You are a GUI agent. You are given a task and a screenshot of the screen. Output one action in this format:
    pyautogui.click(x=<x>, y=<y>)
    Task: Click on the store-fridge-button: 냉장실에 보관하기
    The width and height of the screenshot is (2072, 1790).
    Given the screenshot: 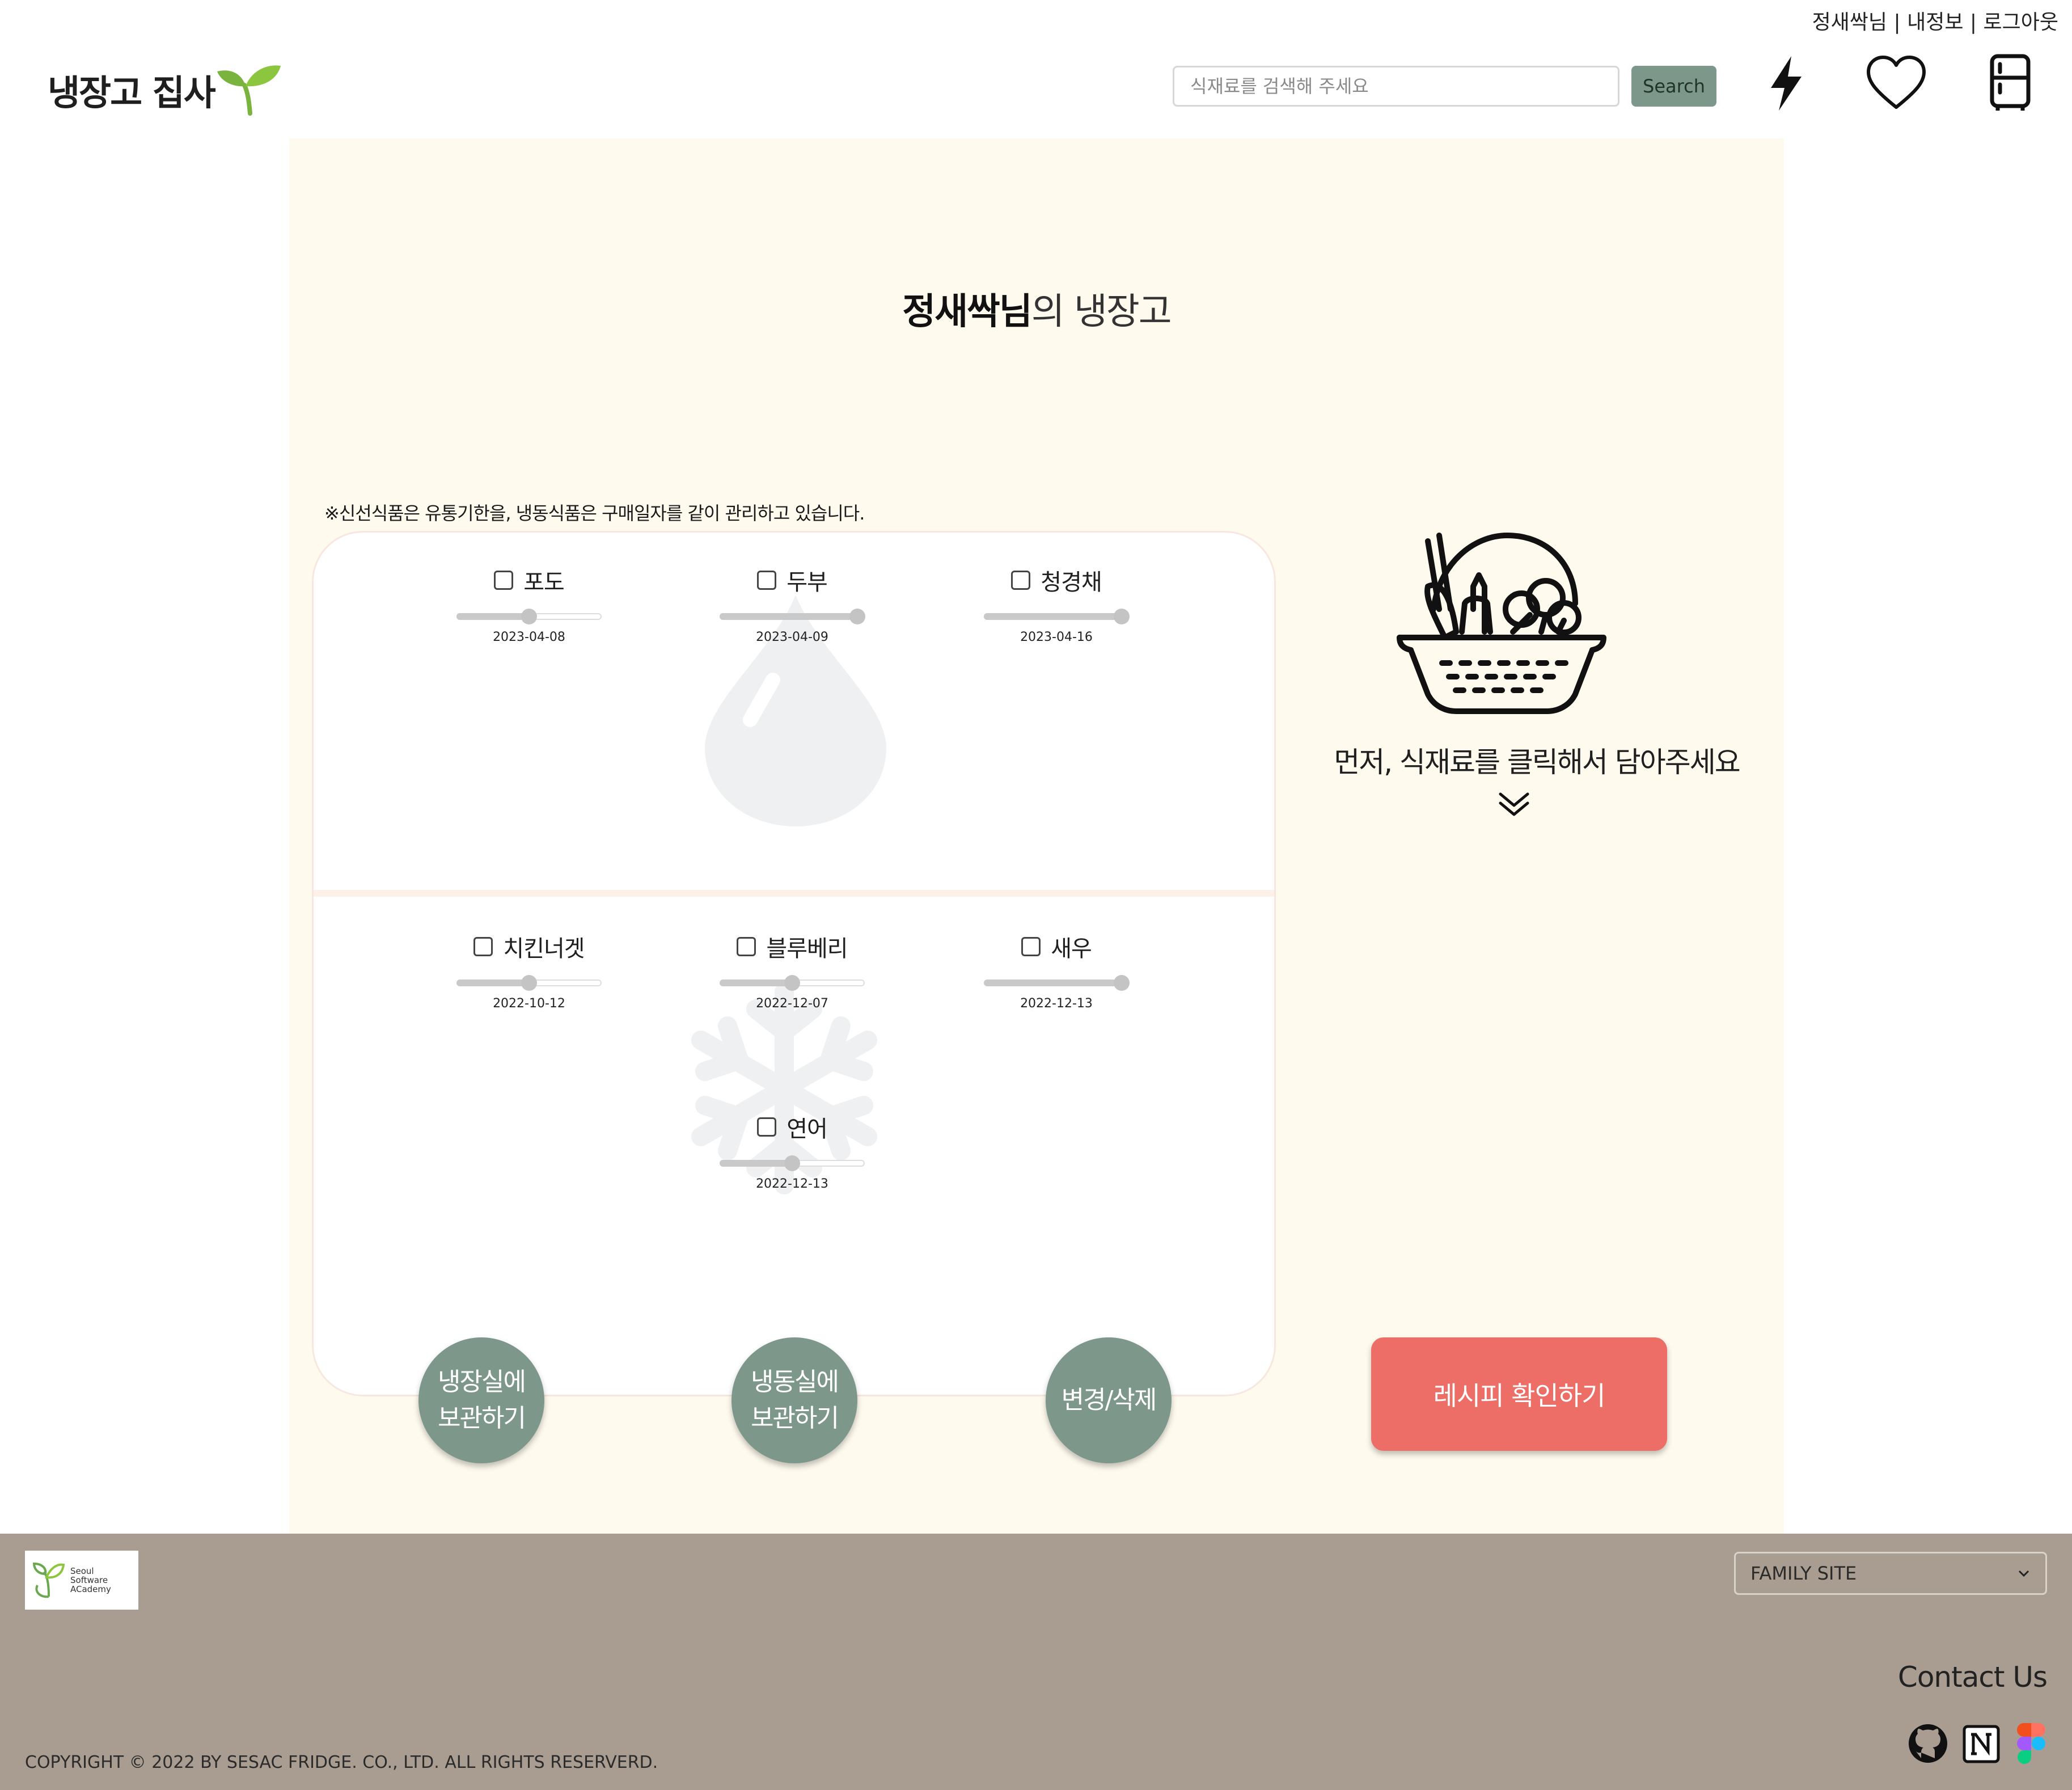 What is the action you would take?
    pyautogui.click(x=481, y=1400)
    